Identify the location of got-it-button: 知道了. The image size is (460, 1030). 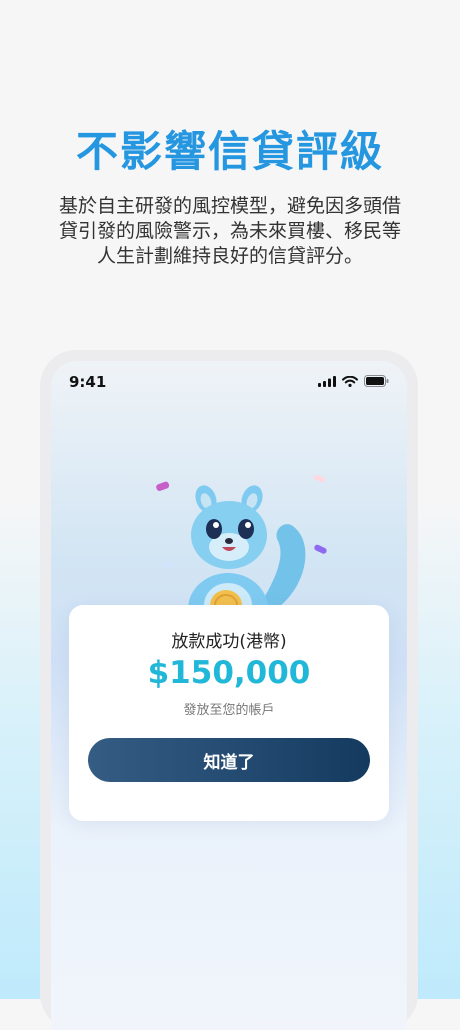
(229, 760).